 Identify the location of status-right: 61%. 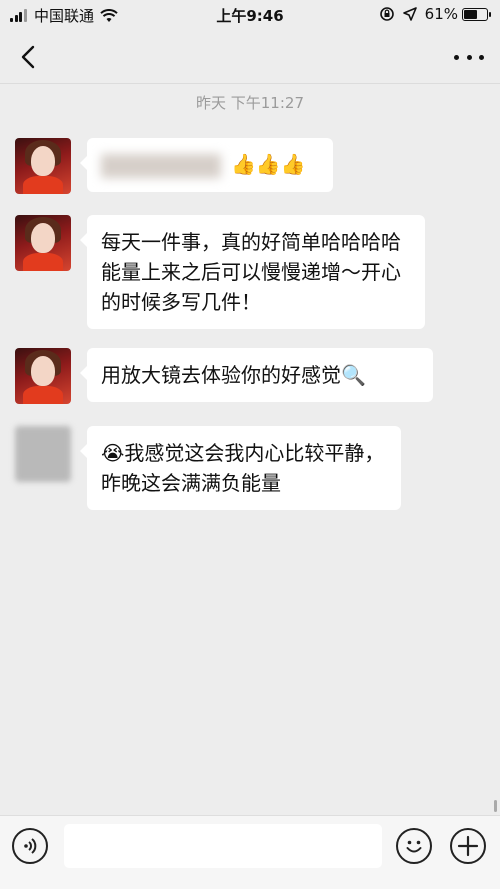
(435, 14).